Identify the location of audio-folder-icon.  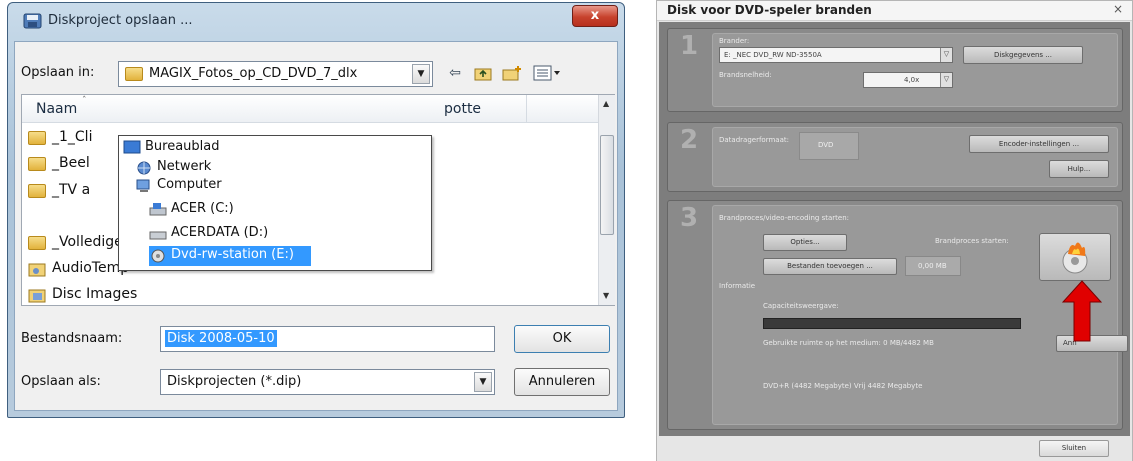
(37, 270).